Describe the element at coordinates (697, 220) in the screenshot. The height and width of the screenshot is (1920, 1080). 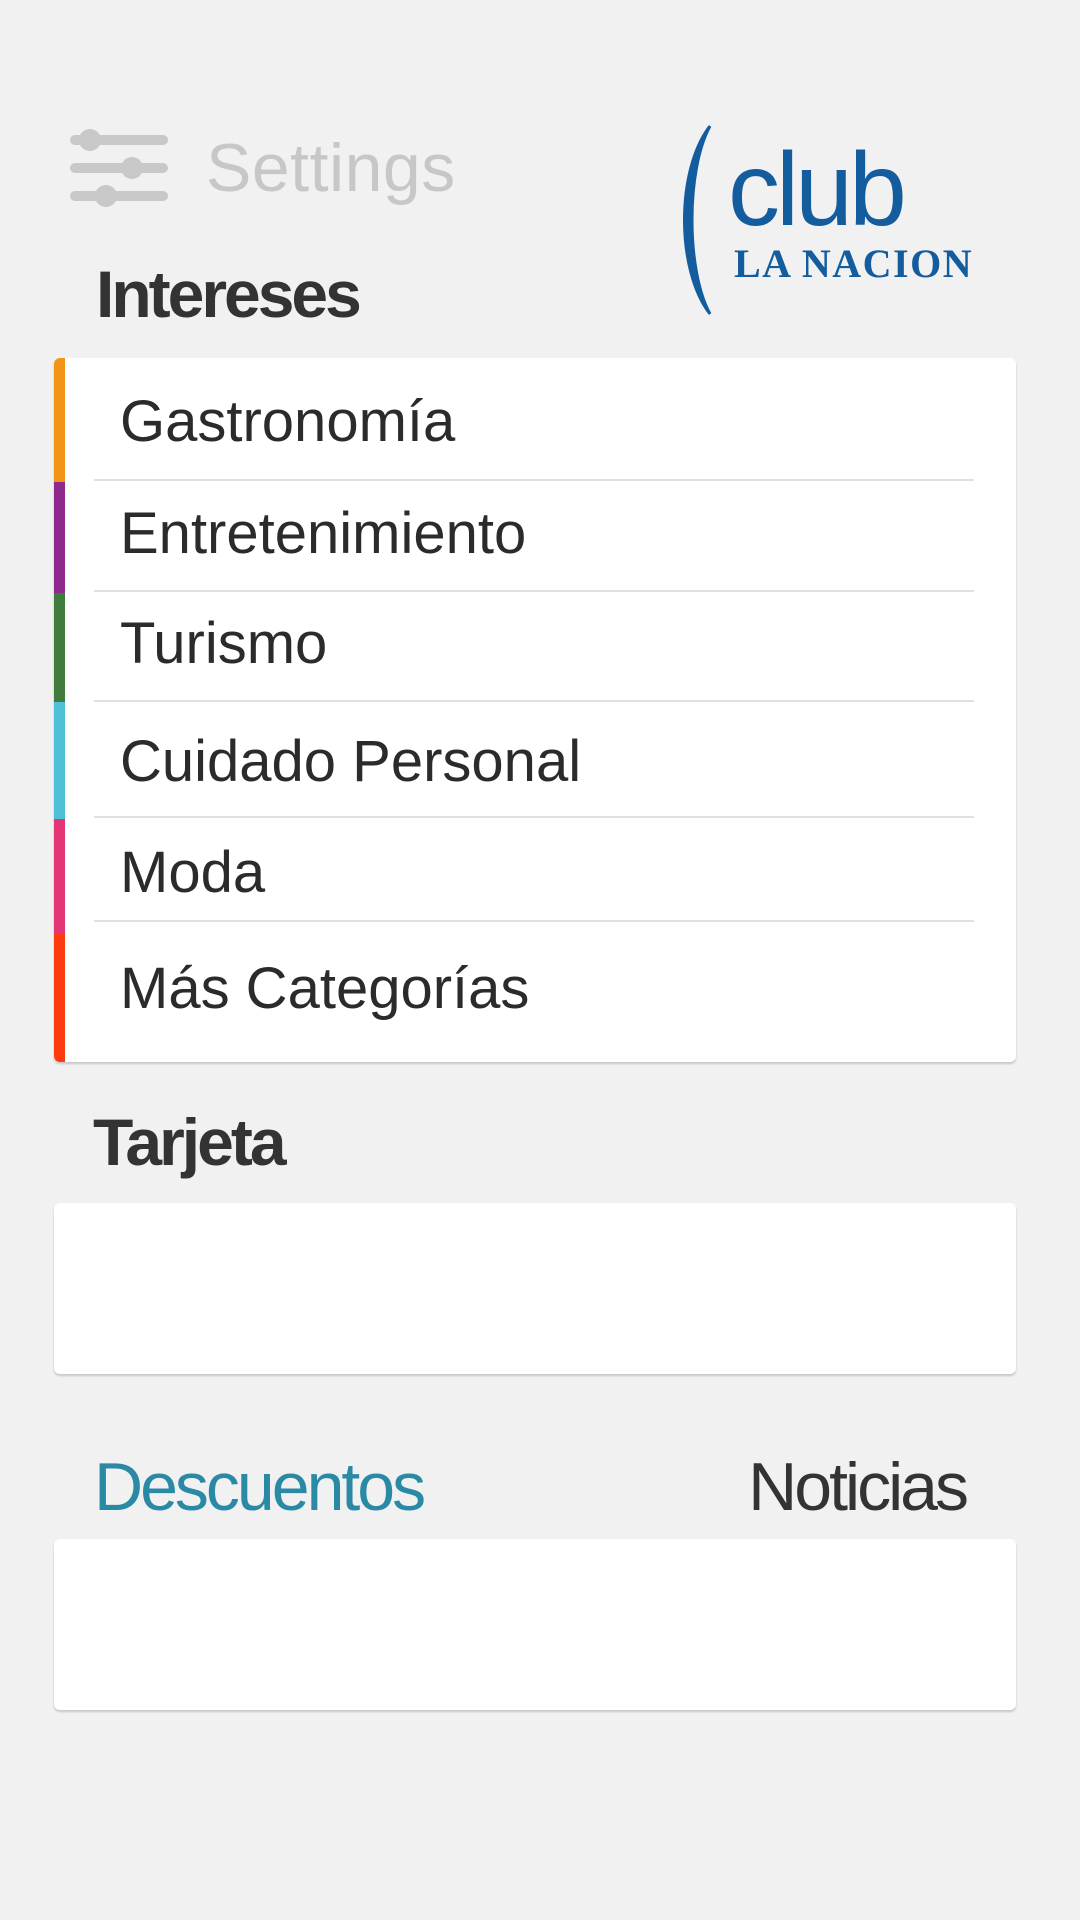
I see `logo-parenthesis` at that location.